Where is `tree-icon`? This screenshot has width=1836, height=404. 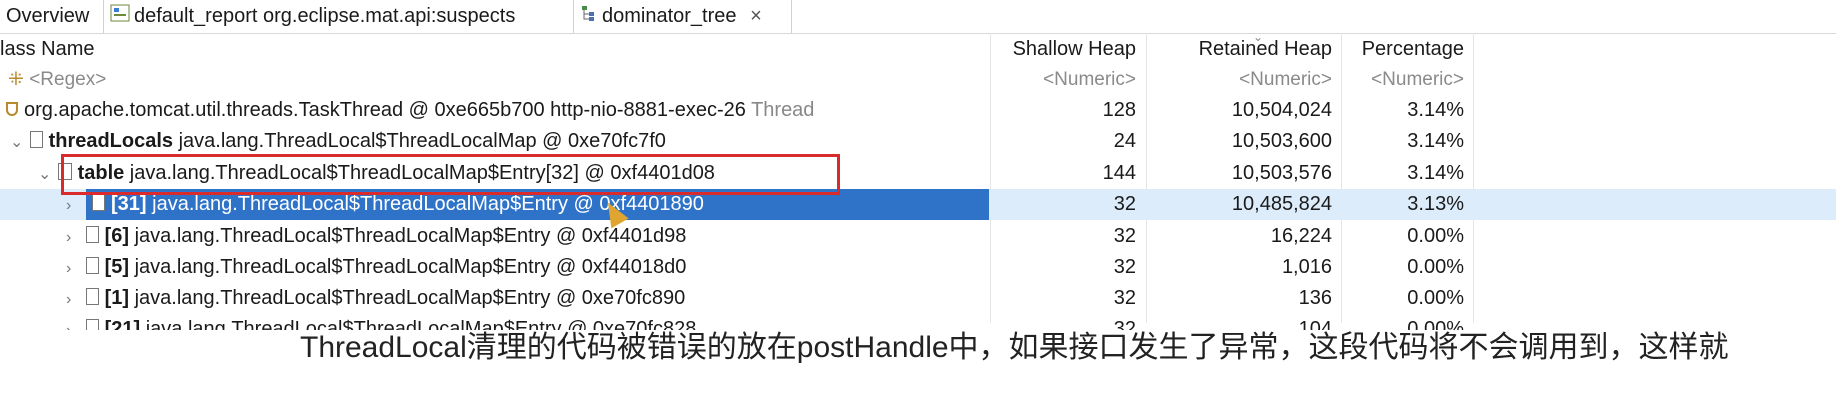 tree-icon is located at coordinates (589, 16).